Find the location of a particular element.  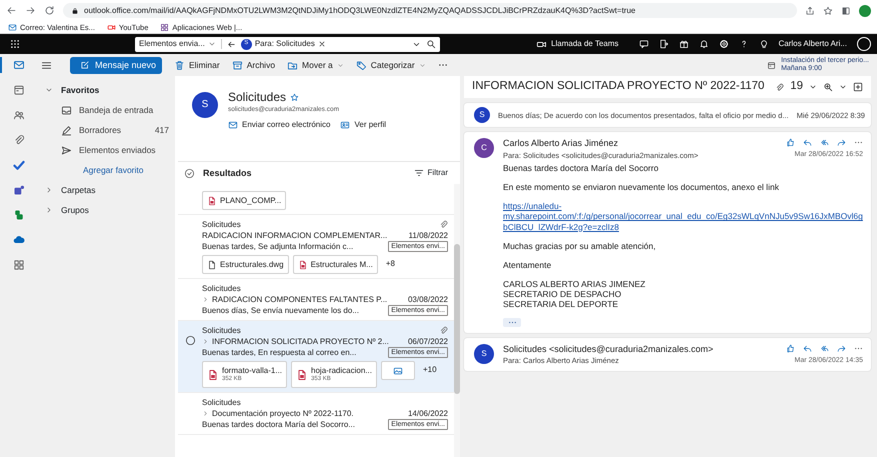

select-circle is located at coordinates (190, 340).